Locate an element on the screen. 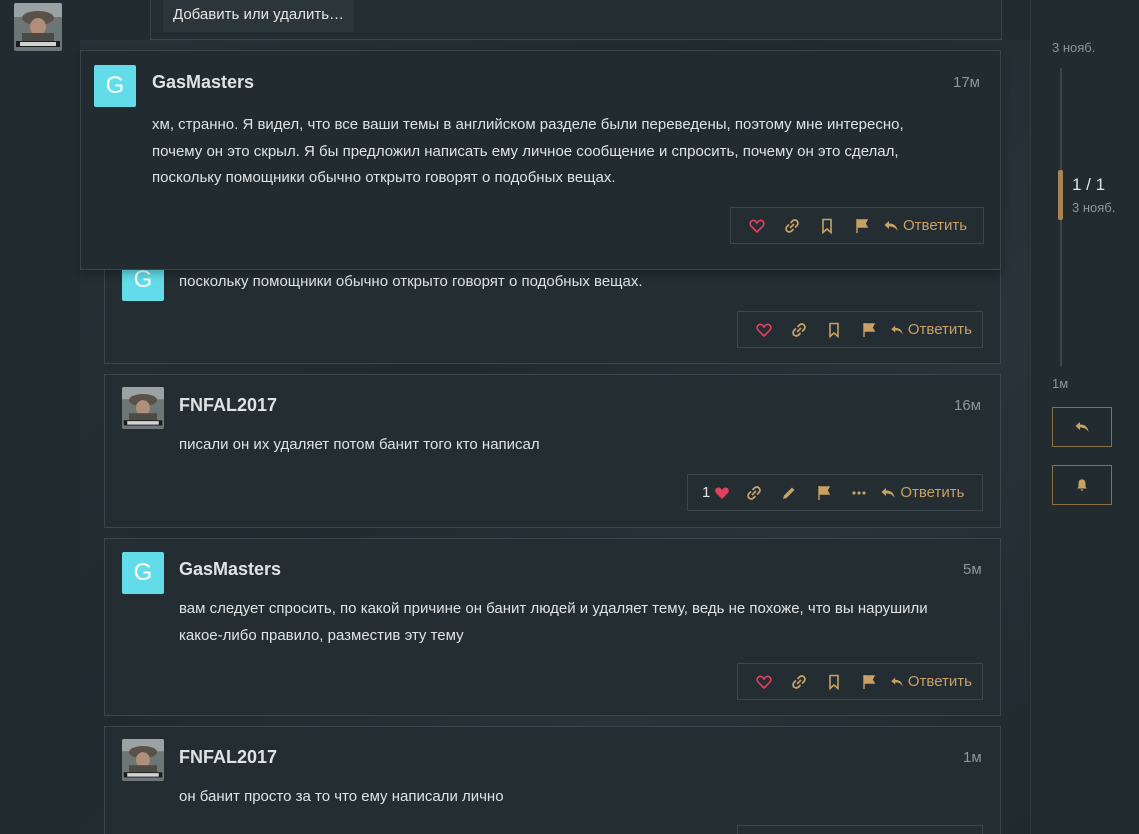 Image resolution: width=1139 pixels, height=834 pixels. current-user-avatar is located at coordinates (38, 27).